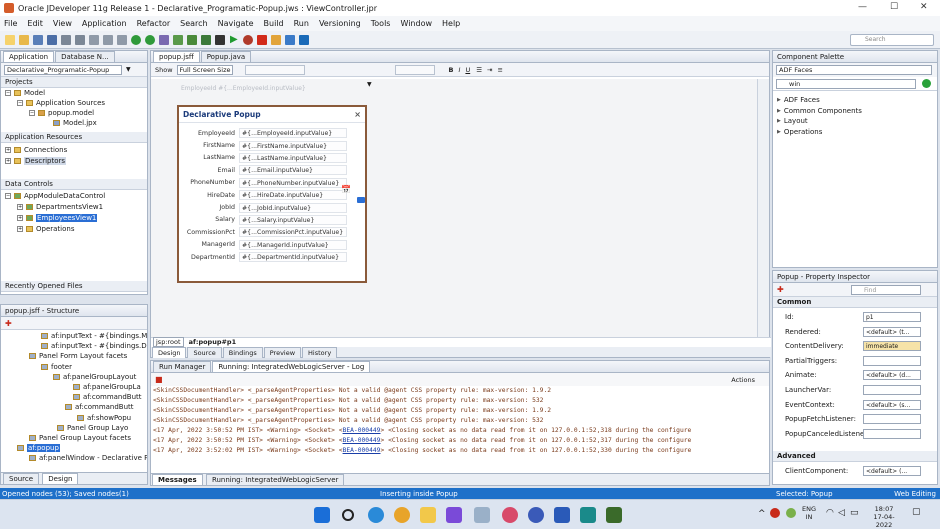 This screenshot has height=529, width=940. What do you see at coordinates (10, 39) in the screenshot?
I see `new-icon` at bounding box center [10, 39].